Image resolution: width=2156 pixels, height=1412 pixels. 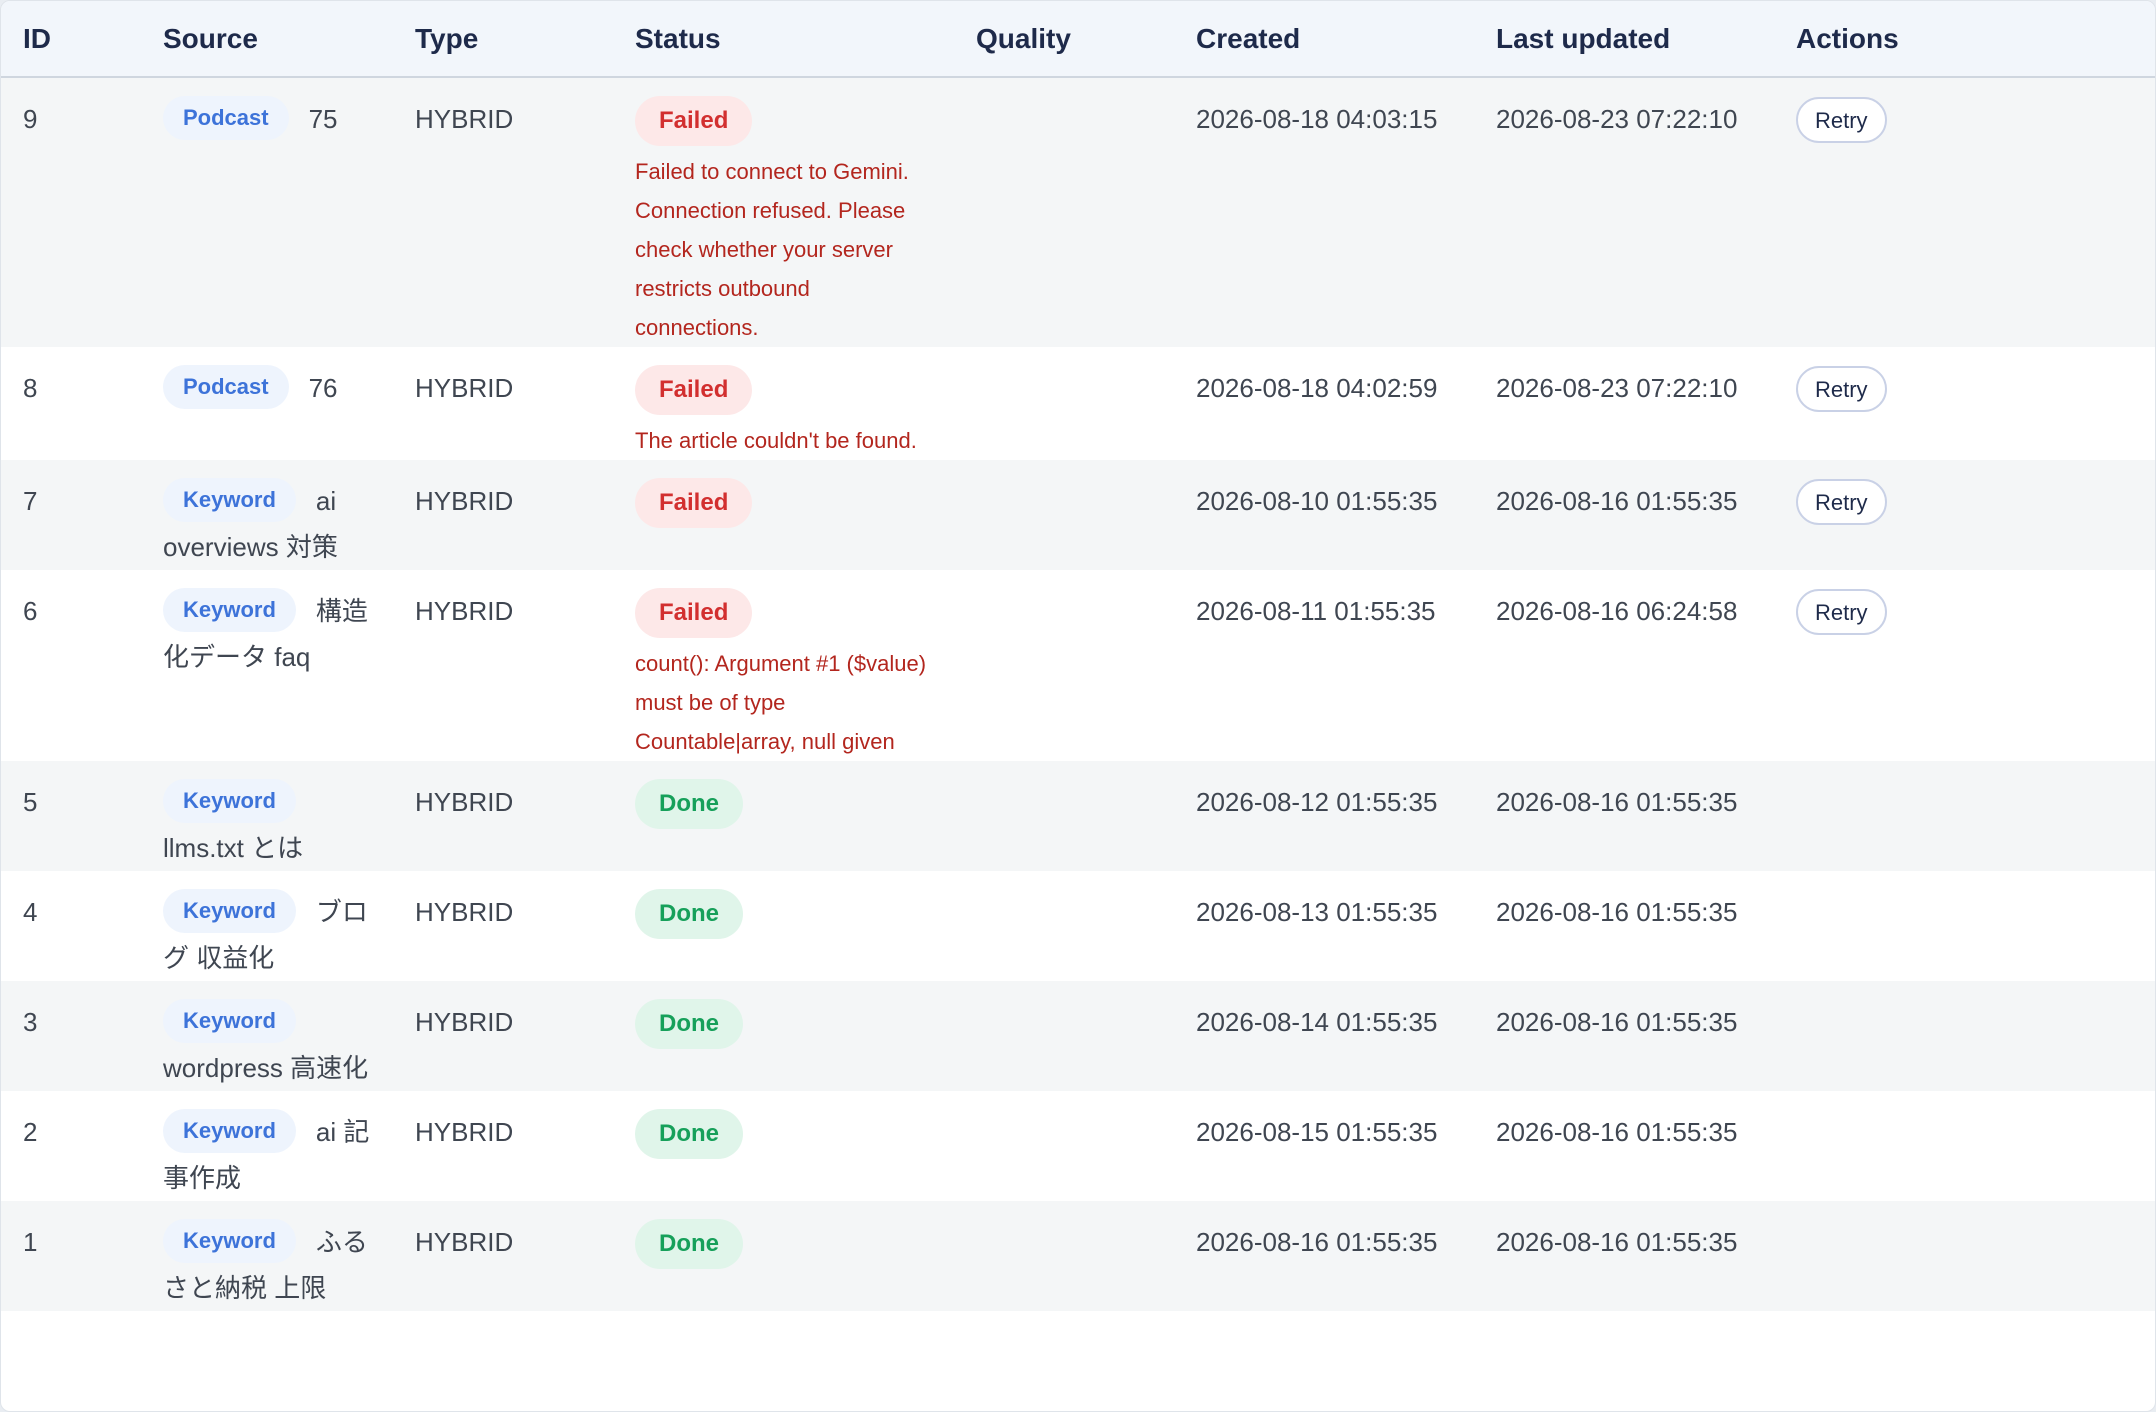 I want to click on source-type-badge: Podcast, so click(x=226, y=118).